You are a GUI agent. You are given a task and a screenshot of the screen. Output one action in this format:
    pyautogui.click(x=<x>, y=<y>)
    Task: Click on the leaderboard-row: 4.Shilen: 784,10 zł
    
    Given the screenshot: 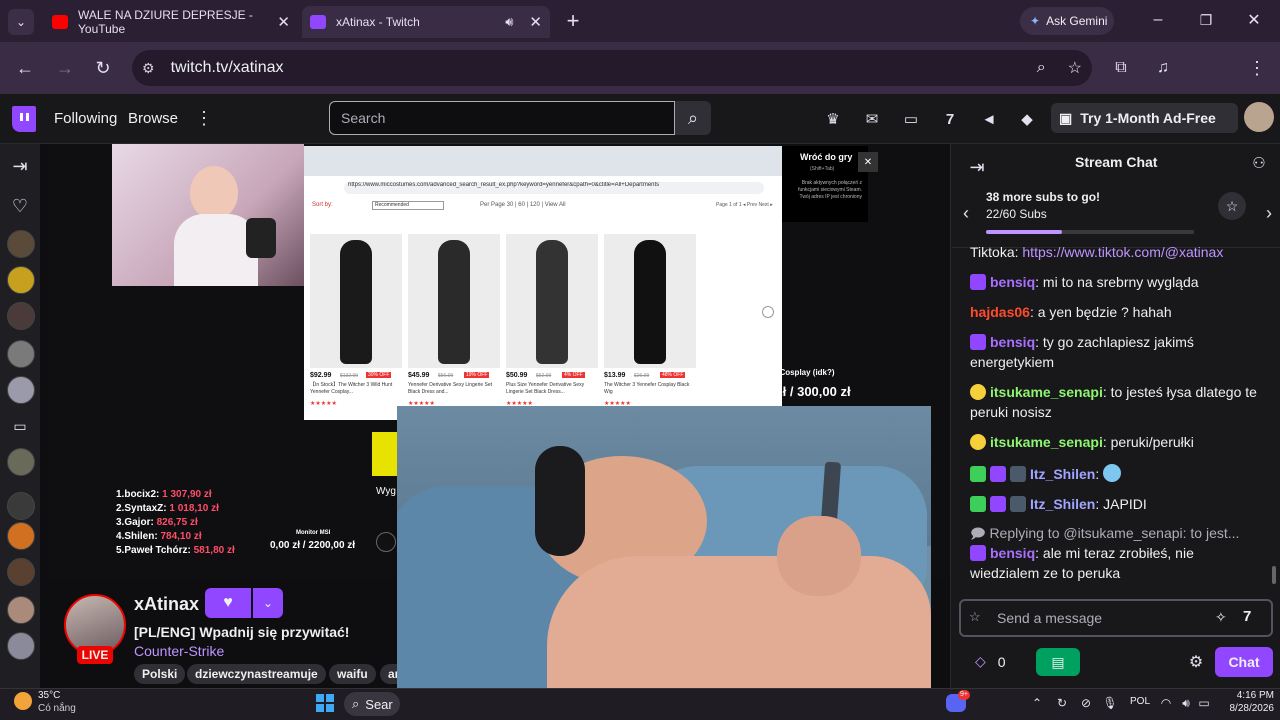 What is the action you would take?
    pyautogui.click(x=175, y=537)
    